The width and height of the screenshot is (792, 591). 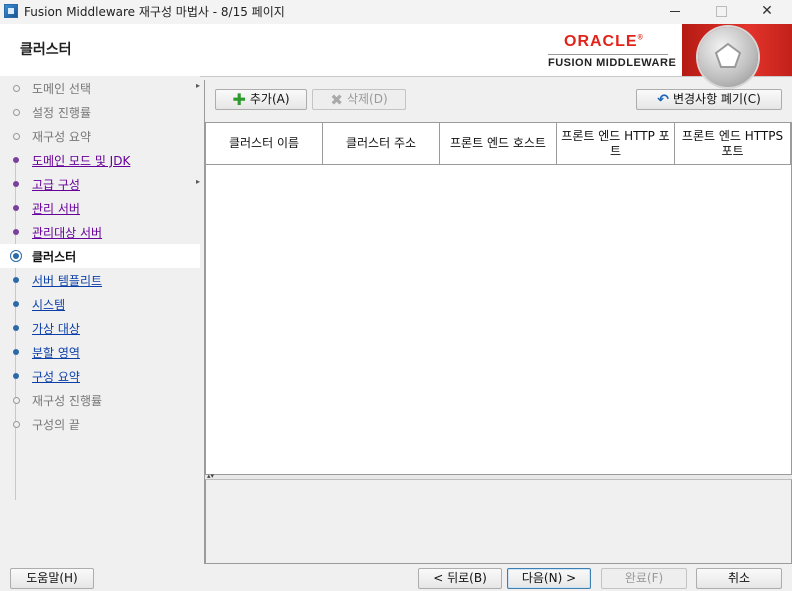 What do you see at coordinates (67, 233) in the screenshot?
I see `nav-step-label: 관리대상 서버` at bounding box center [67, 233].